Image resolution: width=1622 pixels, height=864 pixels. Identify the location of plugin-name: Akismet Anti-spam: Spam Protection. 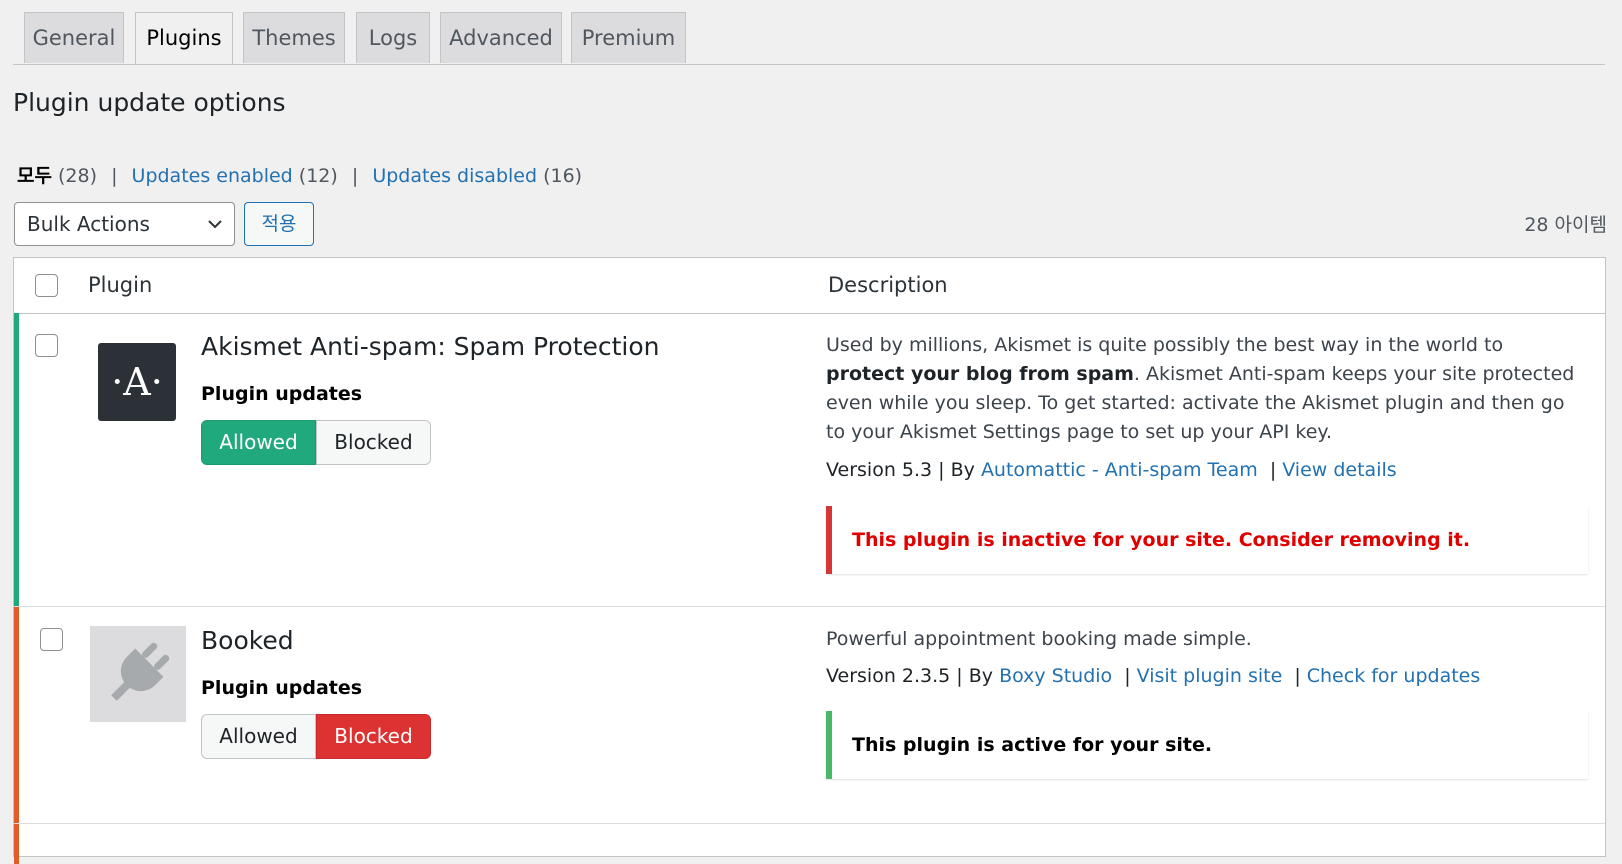
(430, 346).